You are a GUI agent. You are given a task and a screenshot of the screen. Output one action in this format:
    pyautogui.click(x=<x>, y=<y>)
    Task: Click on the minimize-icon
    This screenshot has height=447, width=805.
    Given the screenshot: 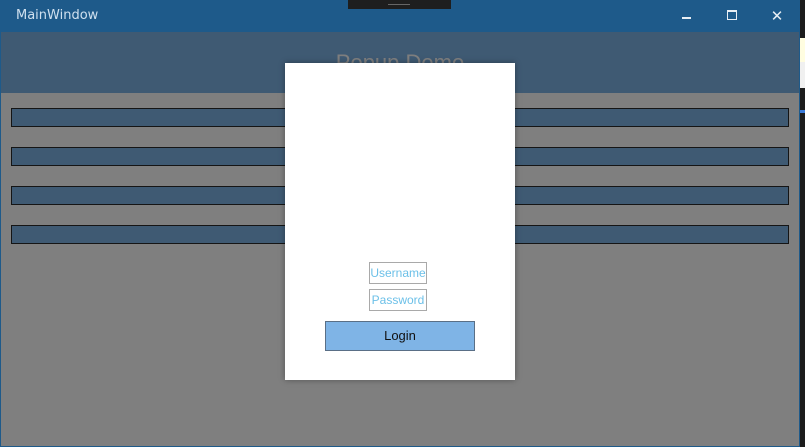 What is the action you would take?
    pyautogui.click(x=686, y=18)
    